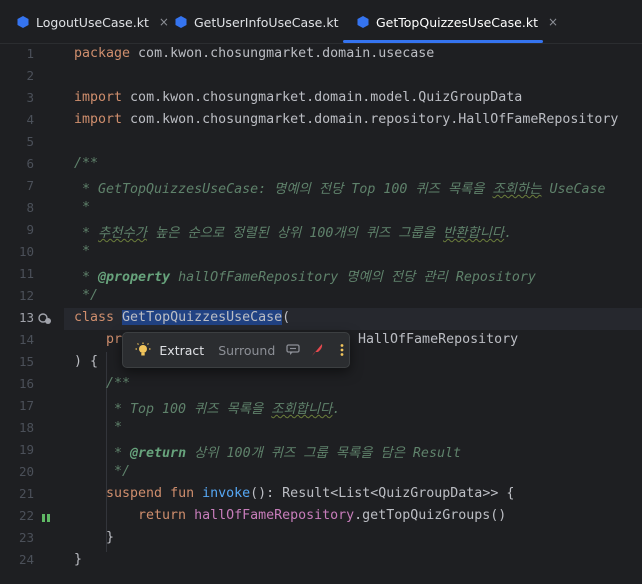 The height and width of the screenshot is (584, 642). I want to click on line-number: 8, so click(30, 207).